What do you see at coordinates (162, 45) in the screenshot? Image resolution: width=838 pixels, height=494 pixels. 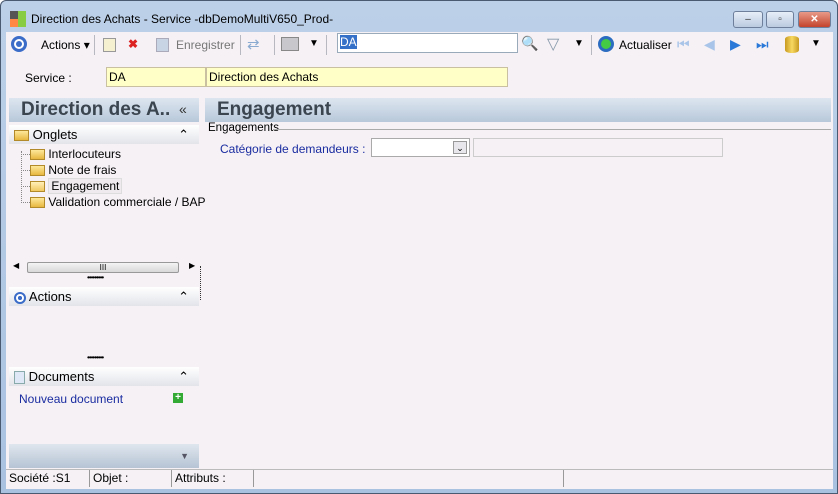 I see `save-icon` at bounding box center [162, 45].